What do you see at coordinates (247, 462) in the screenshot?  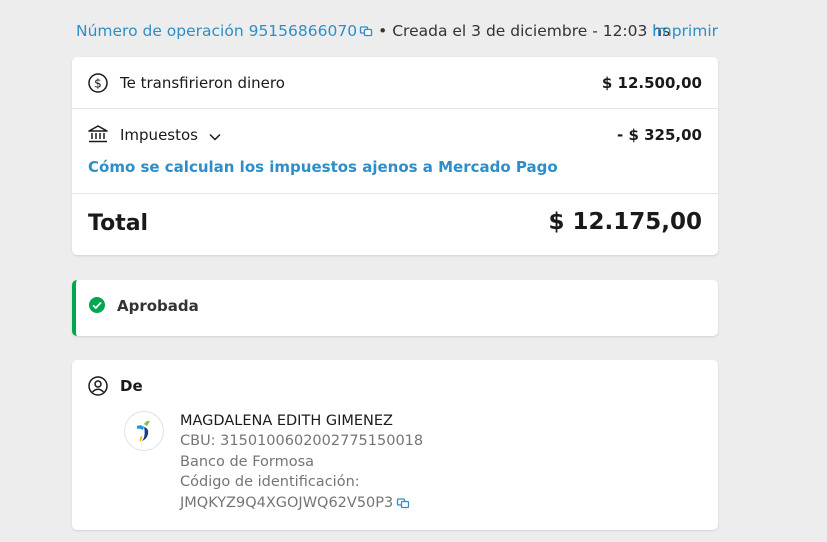 I see `sender-bank: Banco de Formosa` at bounding box center [247, 462].